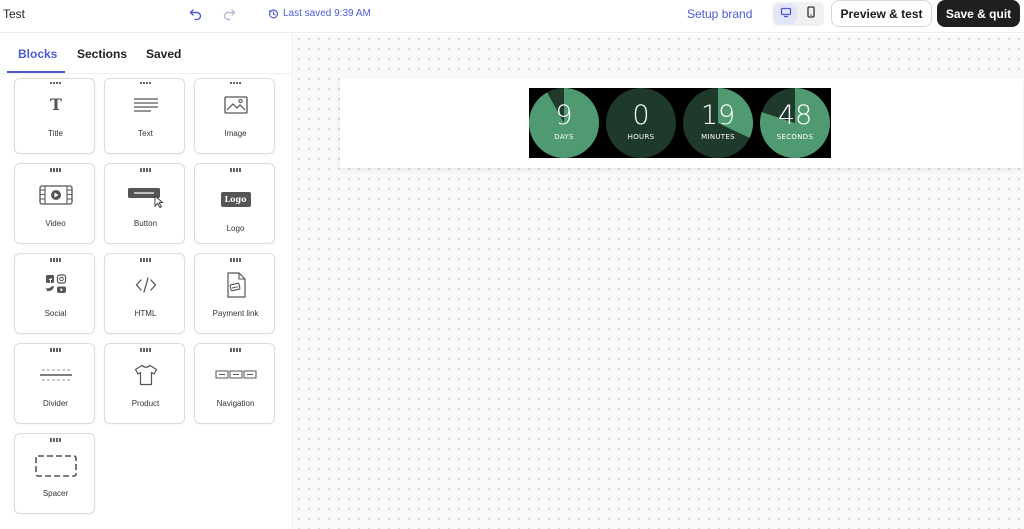  I want to click on block-divider: Divider, so click(54, 383).